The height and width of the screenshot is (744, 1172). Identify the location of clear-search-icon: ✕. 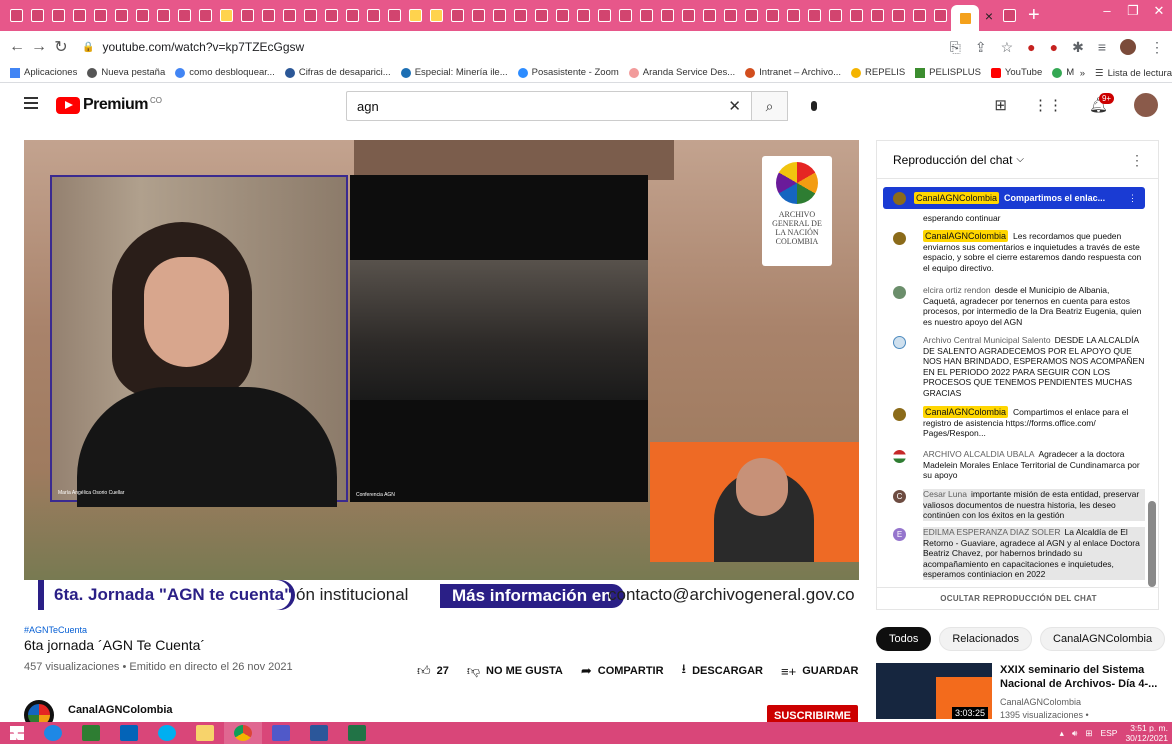
(734, 106).